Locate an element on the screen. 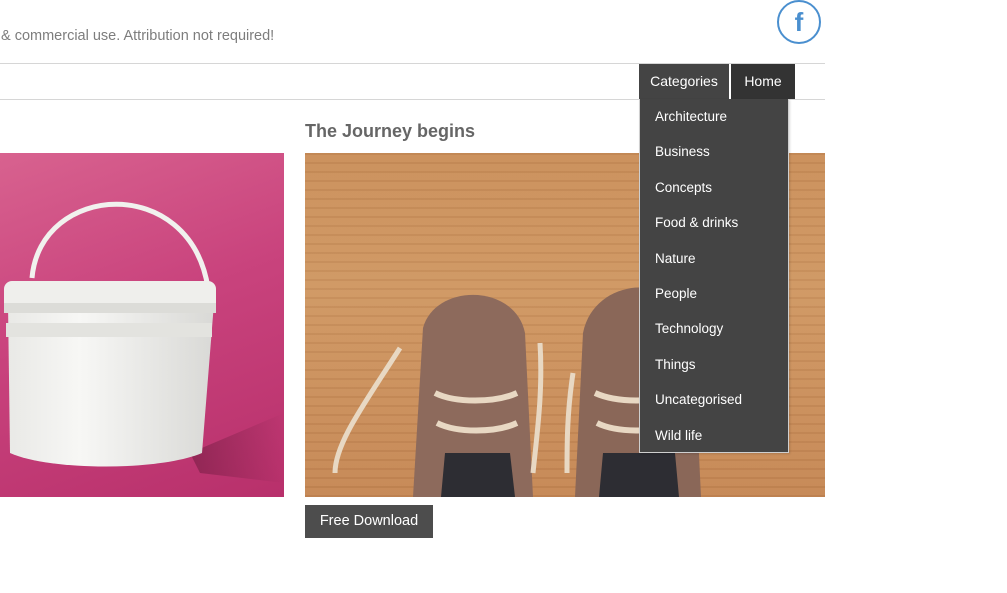 The height and width of the screenshot is (593, 1007). dropdown-item-uncategorised: Uncategorised is located at coordinates (714, 399).